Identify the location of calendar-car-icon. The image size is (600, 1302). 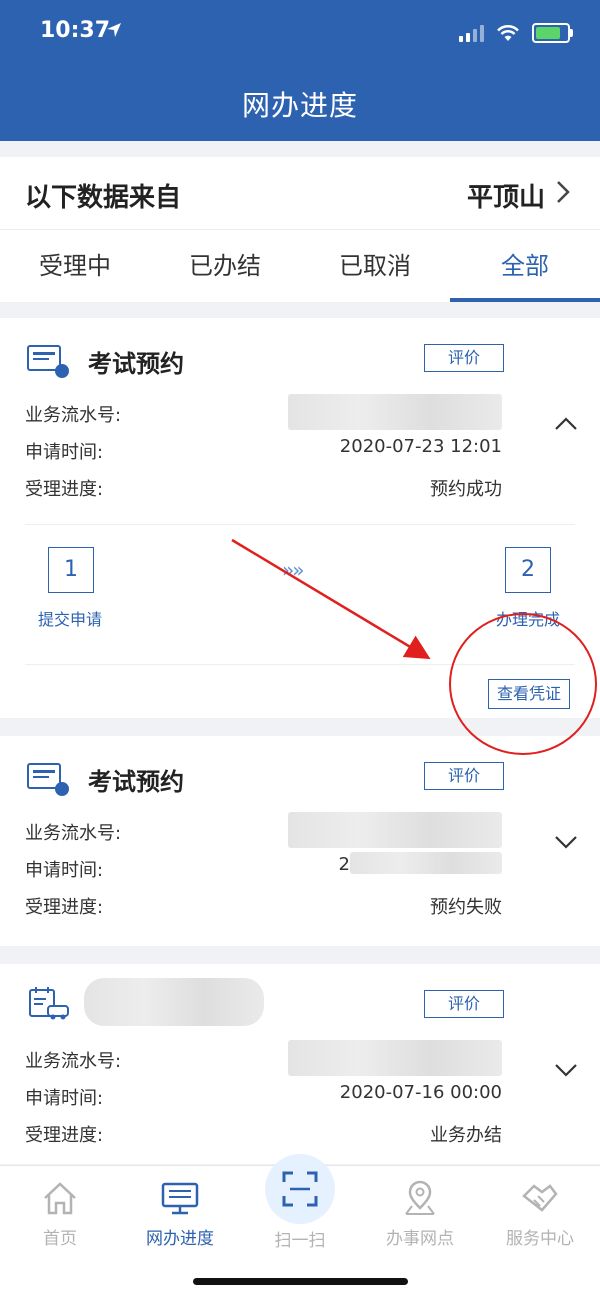
(49, 1003).